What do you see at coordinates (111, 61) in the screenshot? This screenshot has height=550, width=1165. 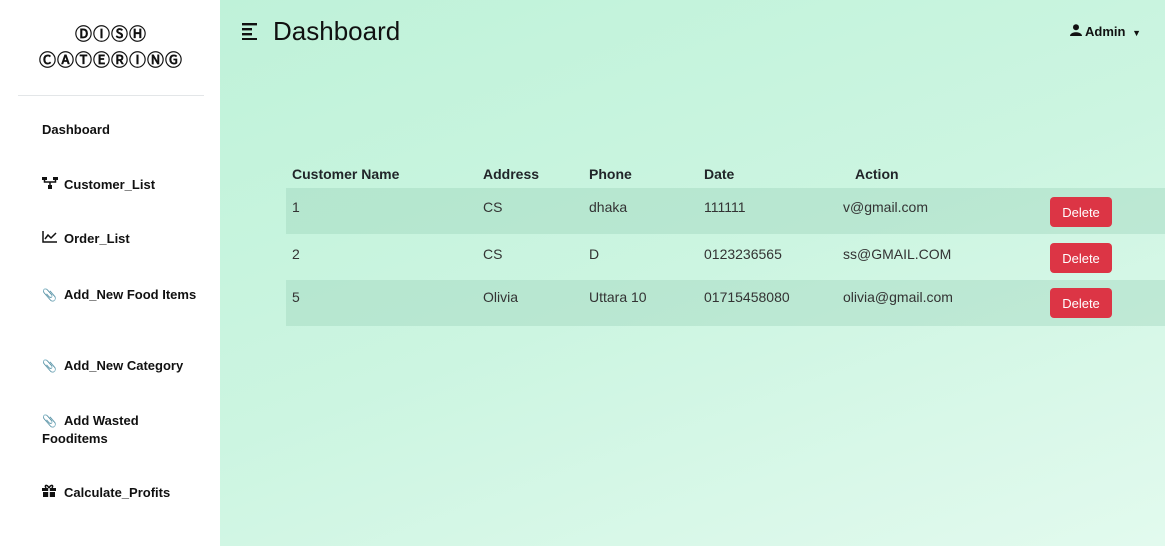 I see `brand-line-2: ⒸⒶⓉⒺⓇⒾⓃⒼ` at bounding box center [111, 61].